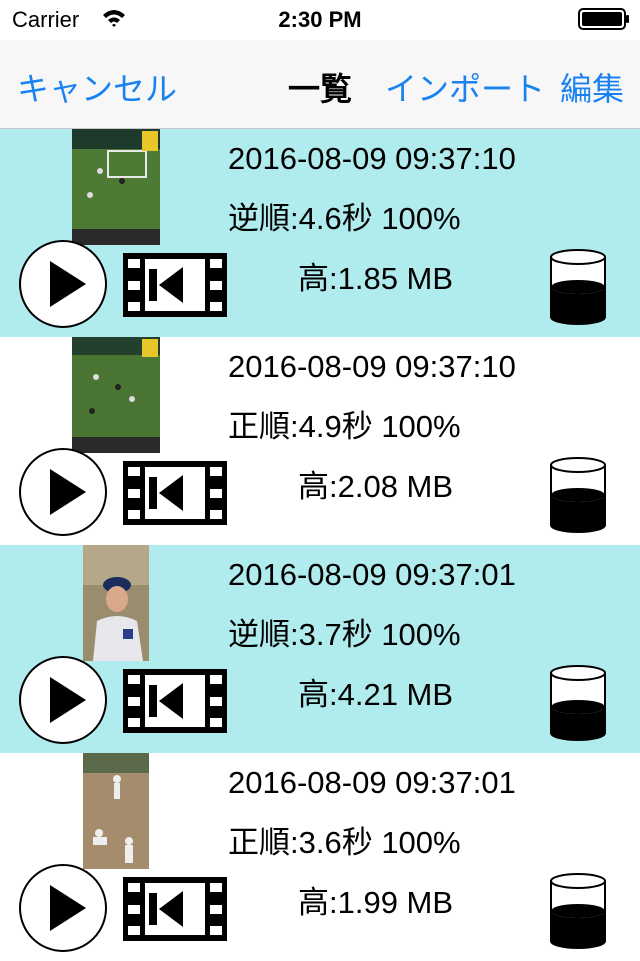 The height and width of the screenshot is (961, 640). What do you see at coordinates (376, 694) in the screenshot?
I see `video-quality-size: 高:4.21 MB` at bounding box center [376, 694].